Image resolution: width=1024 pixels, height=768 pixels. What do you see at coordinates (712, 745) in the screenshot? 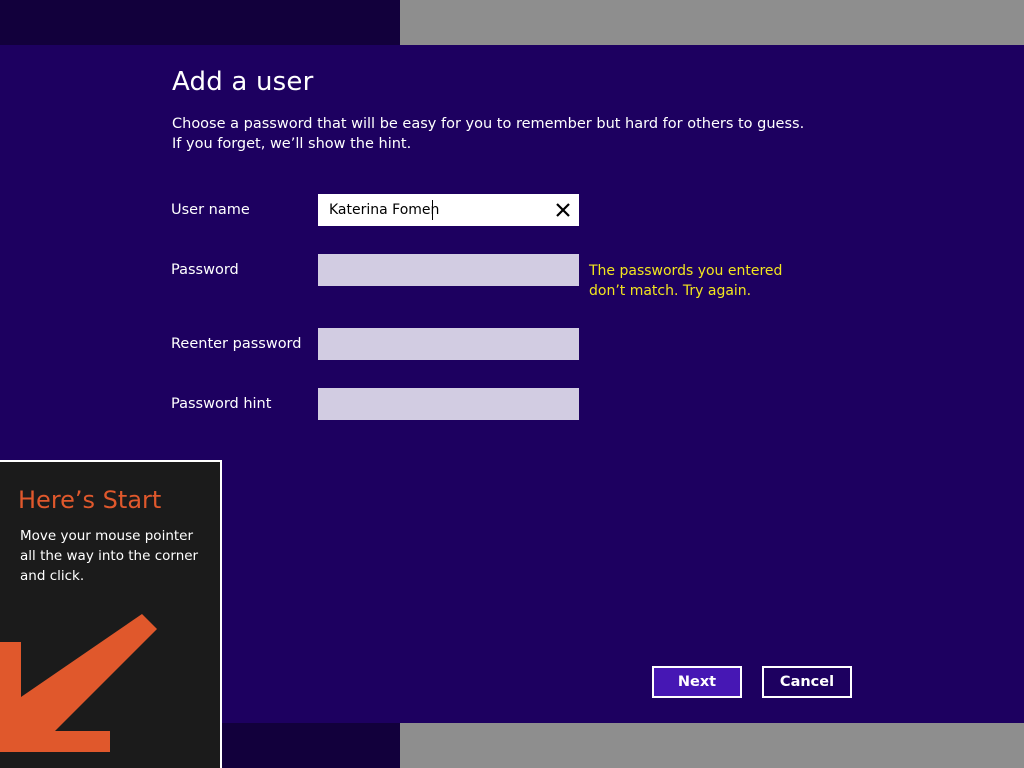
I see `background-bottom-right` at bounding box center [712, 745].